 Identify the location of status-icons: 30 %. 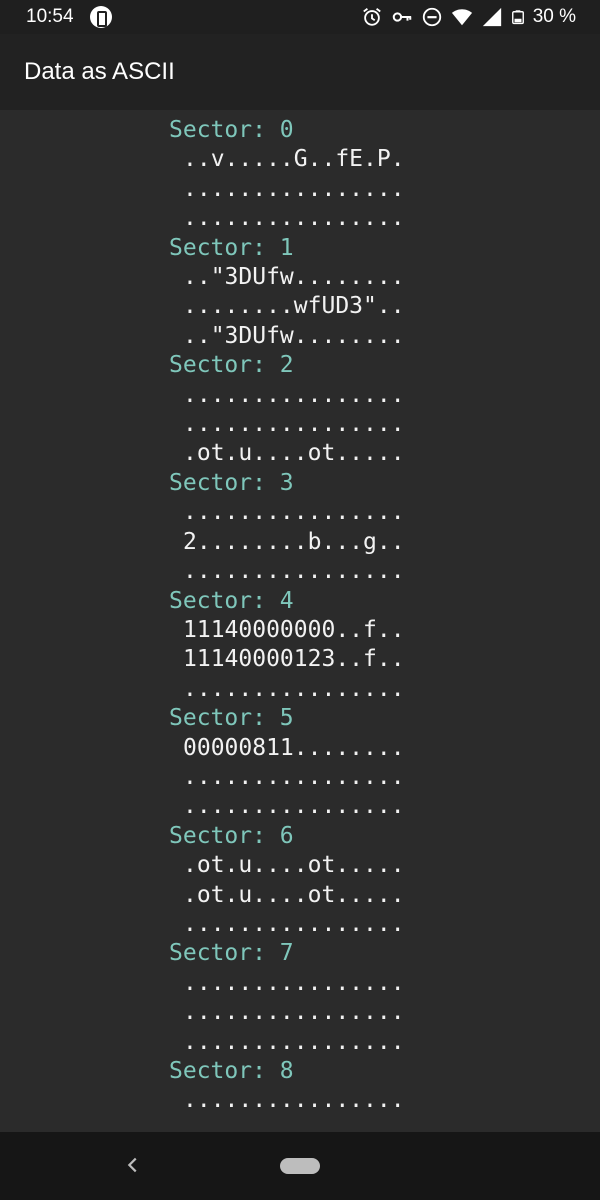
(468, 17).